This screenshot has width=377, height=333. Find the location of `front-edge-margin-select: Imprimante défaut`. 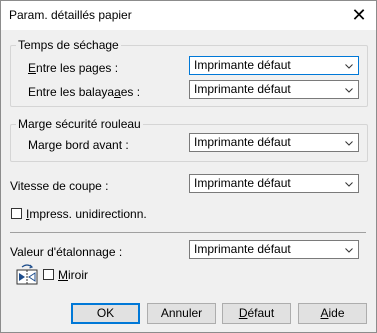

front-edge-margin-select: Imprimante défaut is located at coordinates (274, 142).